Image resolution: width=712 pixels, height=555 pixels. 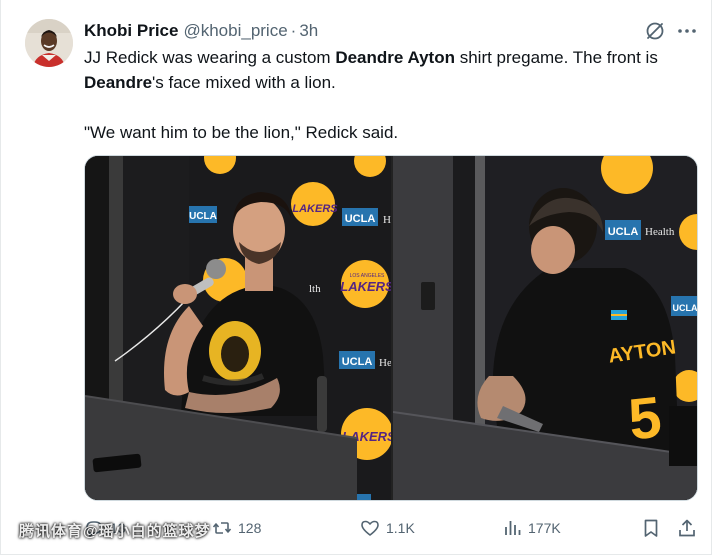 I want to click on tweet-header: Khobi Price @khobi_price · 3h, so click(x=201, y=31).